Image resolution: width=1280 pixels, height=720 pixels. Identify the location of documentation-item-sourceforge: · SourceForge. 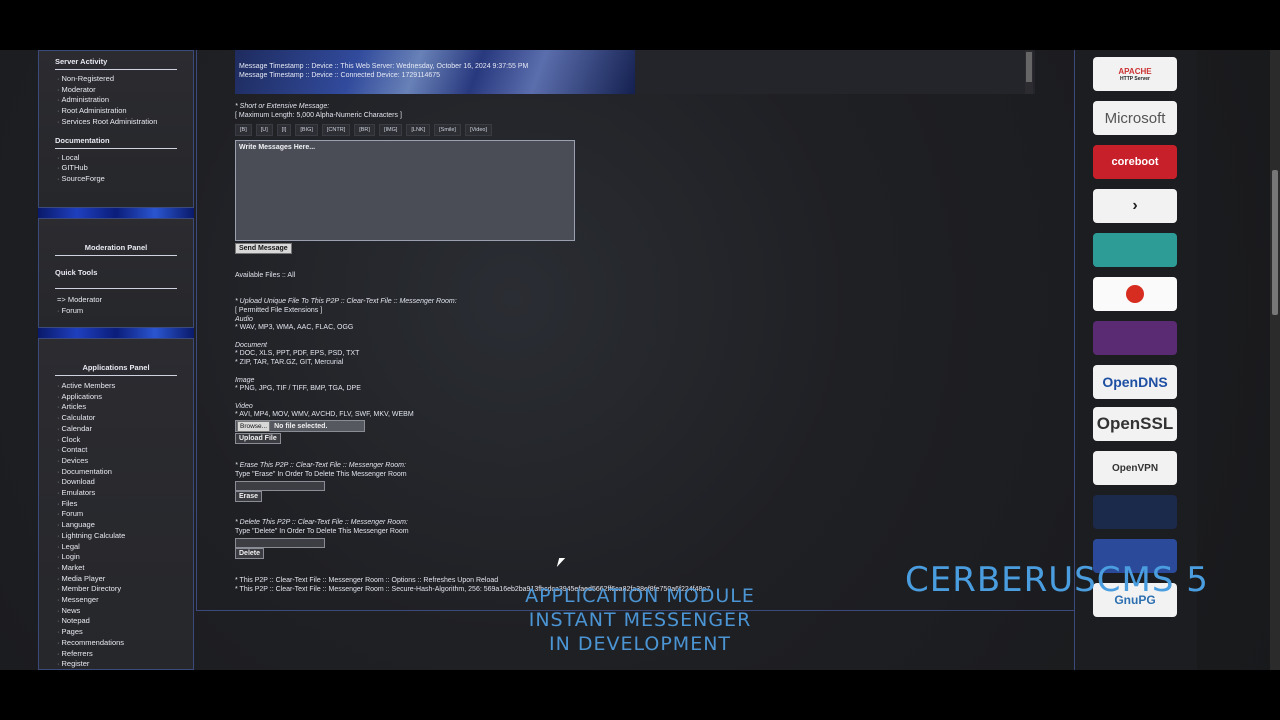
(125, 179).